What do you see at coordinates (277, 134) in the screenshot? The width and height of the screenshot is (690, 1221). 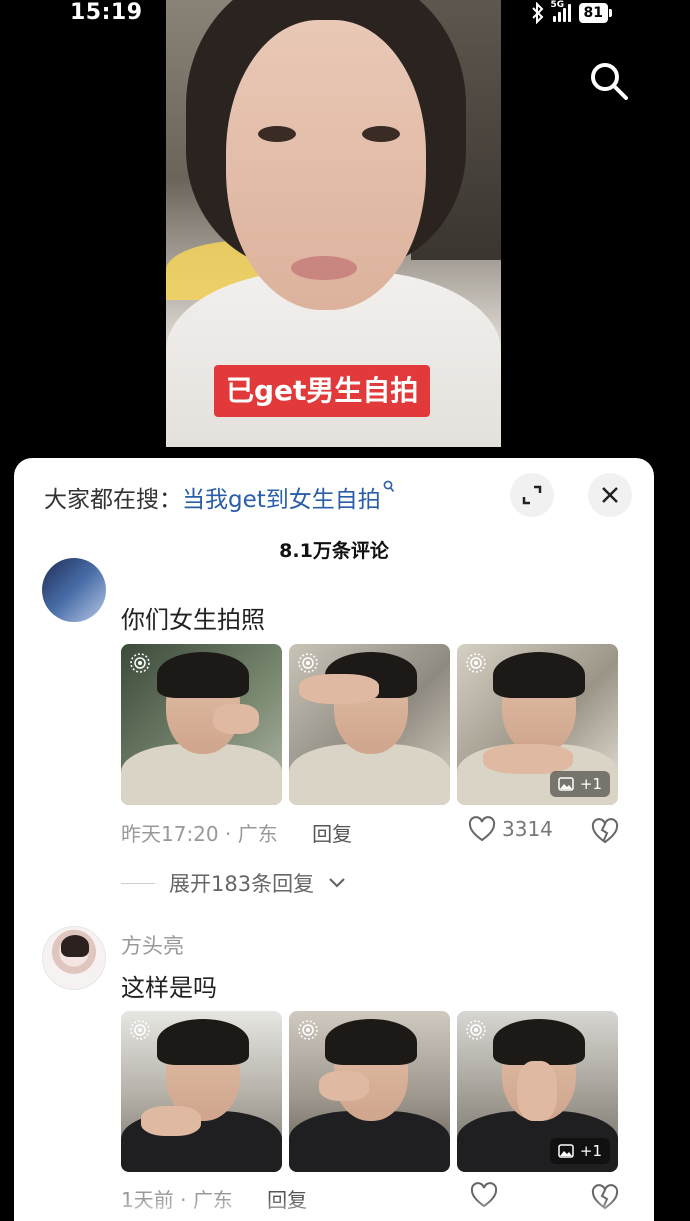 I see `video-eye-left` at bounding box center [277, 134].